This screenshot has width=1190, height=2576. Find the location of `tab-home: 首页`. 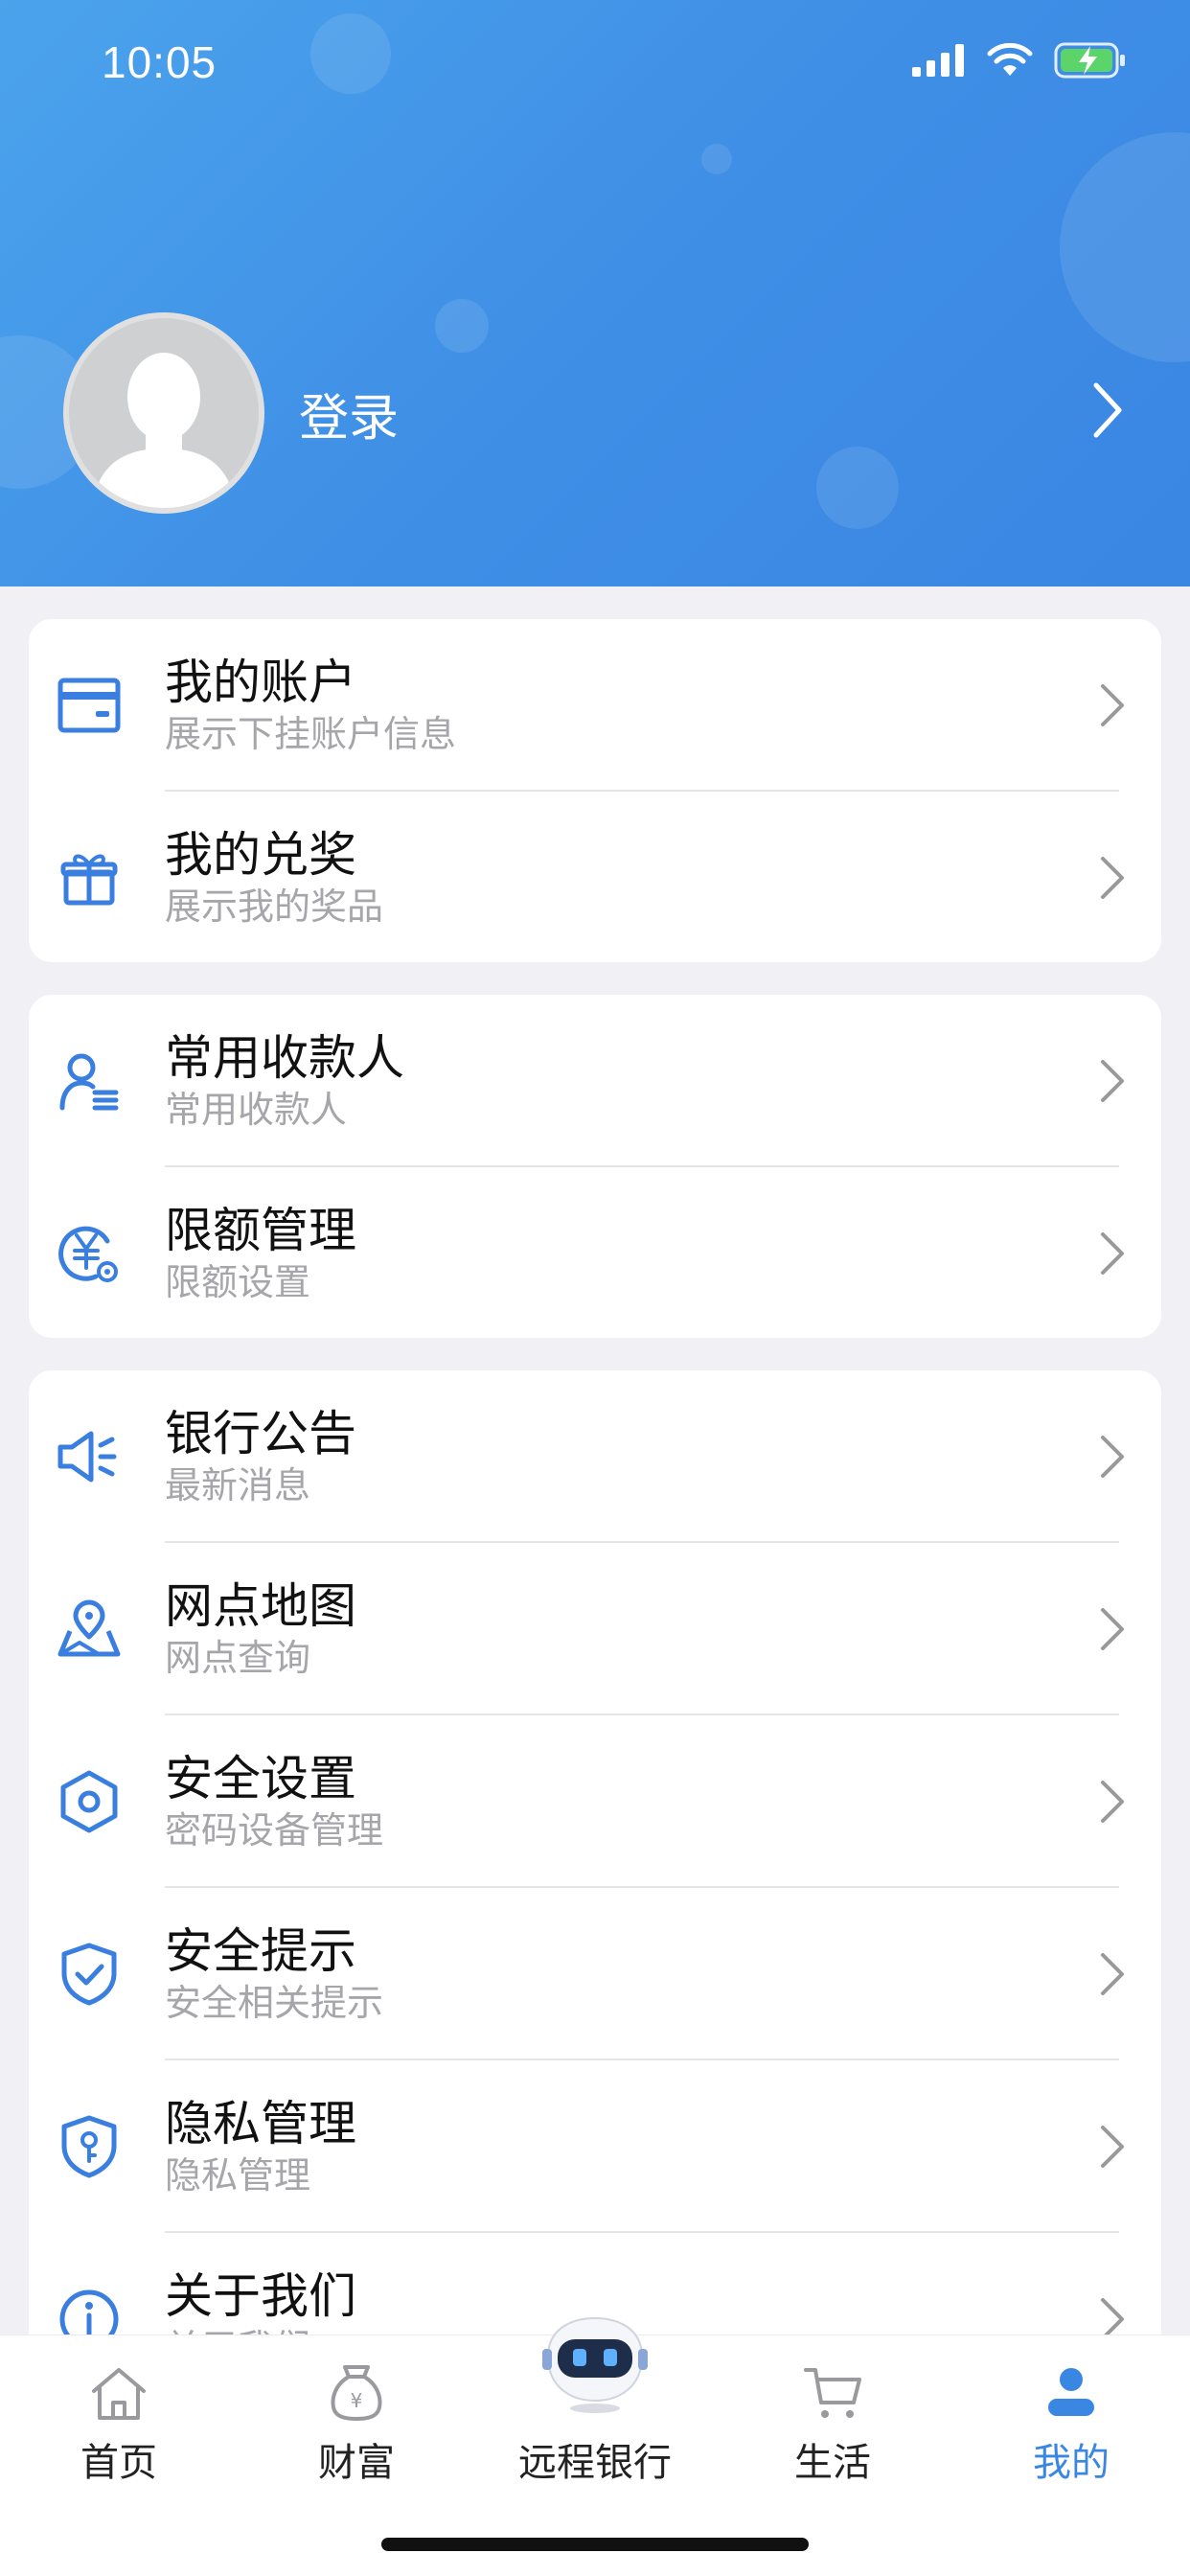

tab-home: 首页 is located at coordinates (119, 2412).